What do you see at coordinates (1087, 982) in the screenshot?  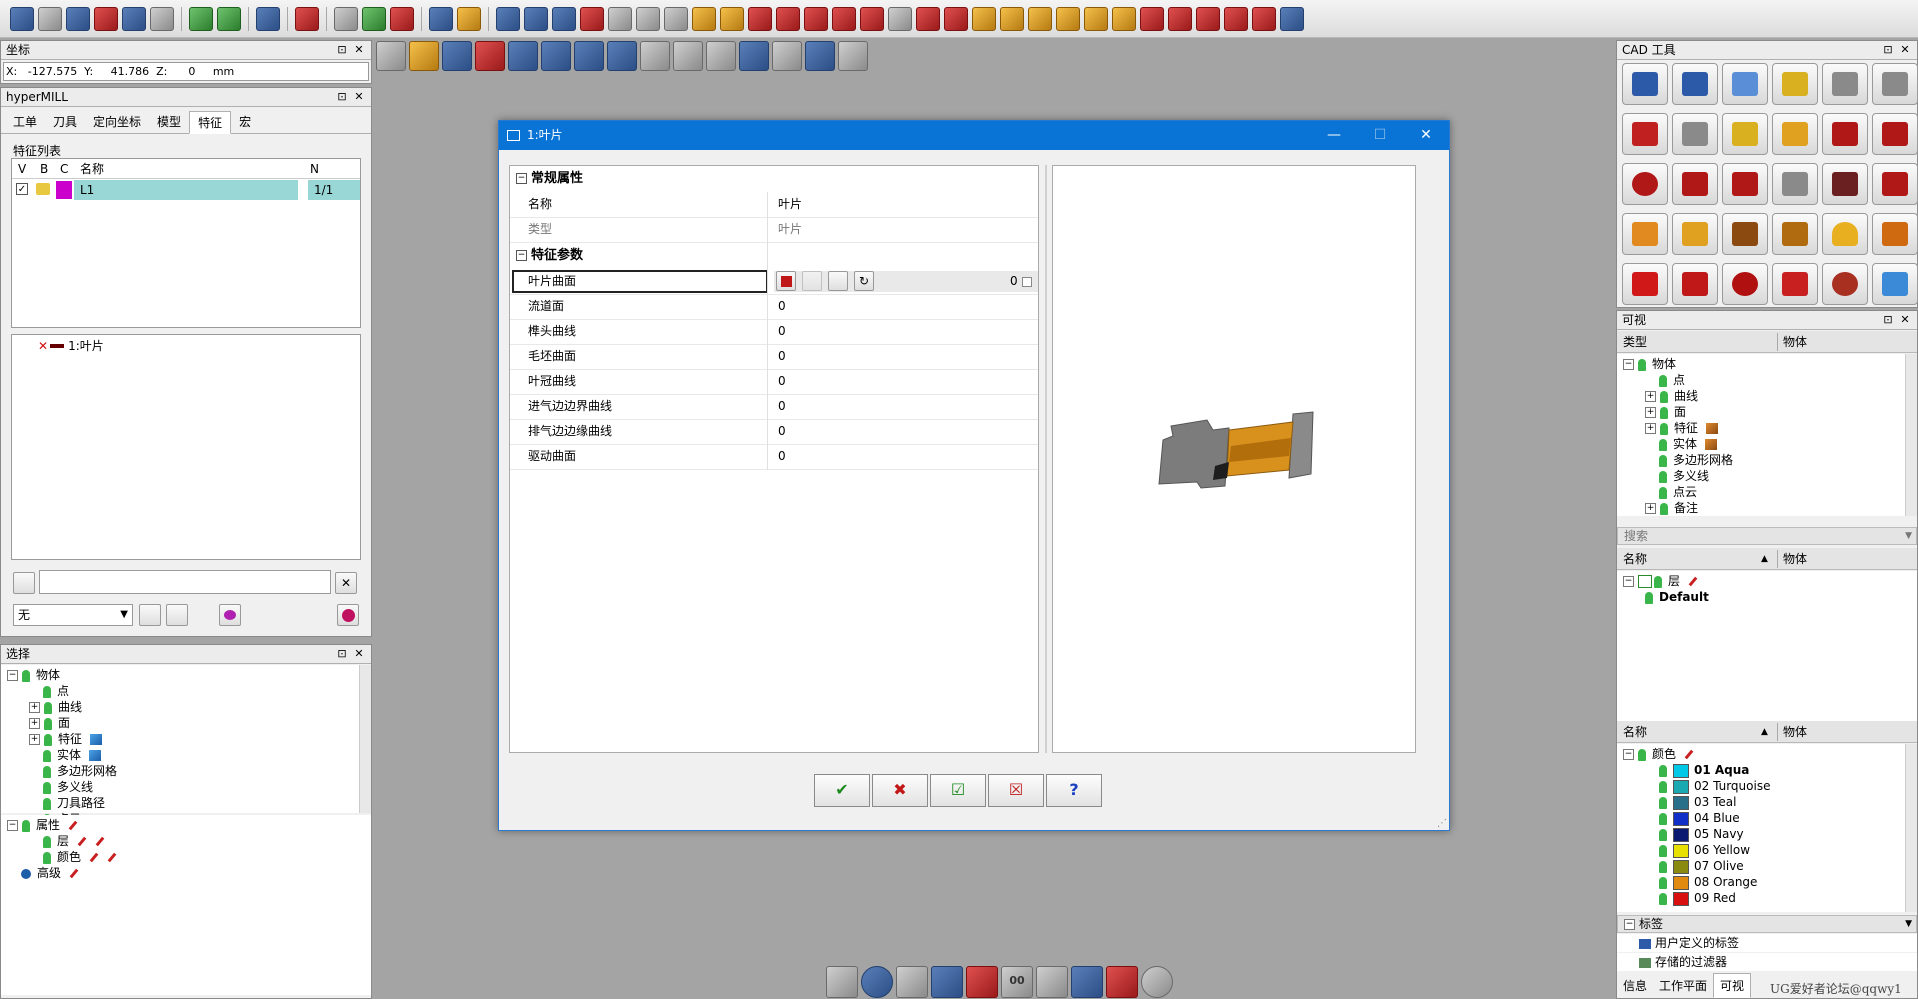 I see `stamp-icon` at bounding box center [1087, 982].